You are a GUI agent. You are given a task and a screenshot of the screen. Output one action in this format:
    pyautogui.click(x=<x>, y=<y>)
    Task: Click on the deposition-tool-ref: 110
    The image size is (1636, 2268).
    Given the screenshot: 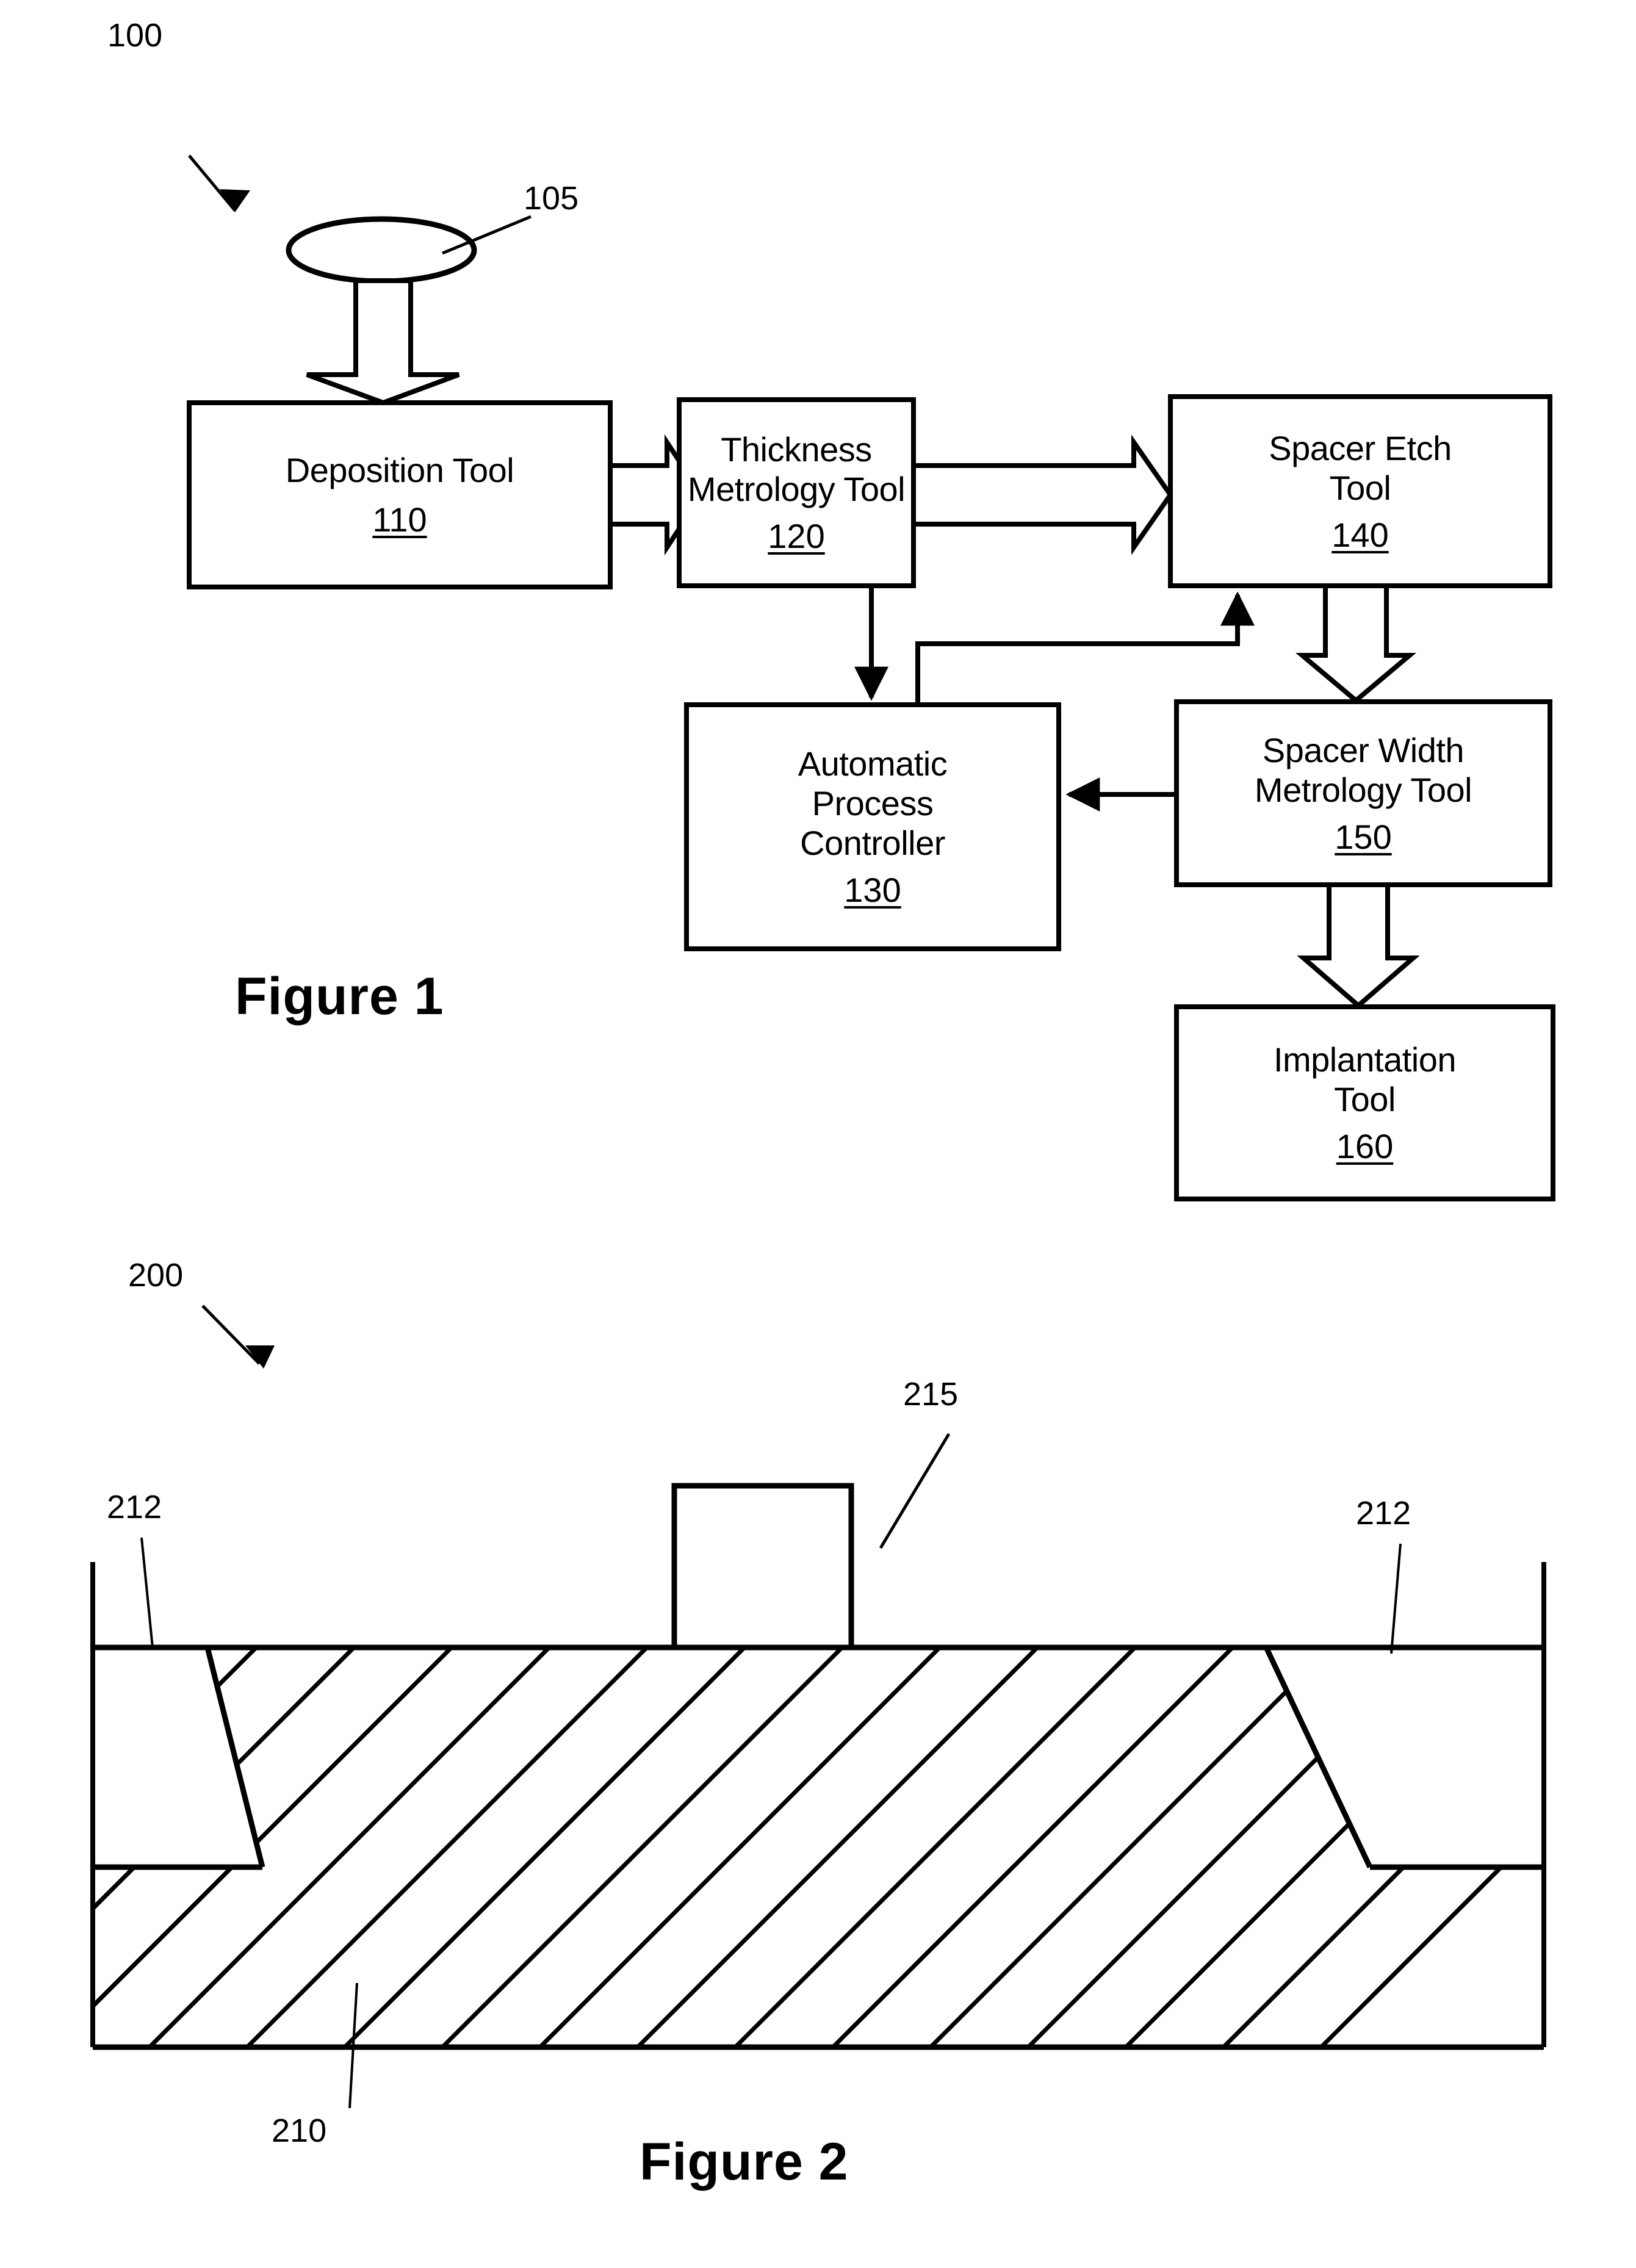 What is the action you would take?
    pyautogui.click(x=400, y=519)
    